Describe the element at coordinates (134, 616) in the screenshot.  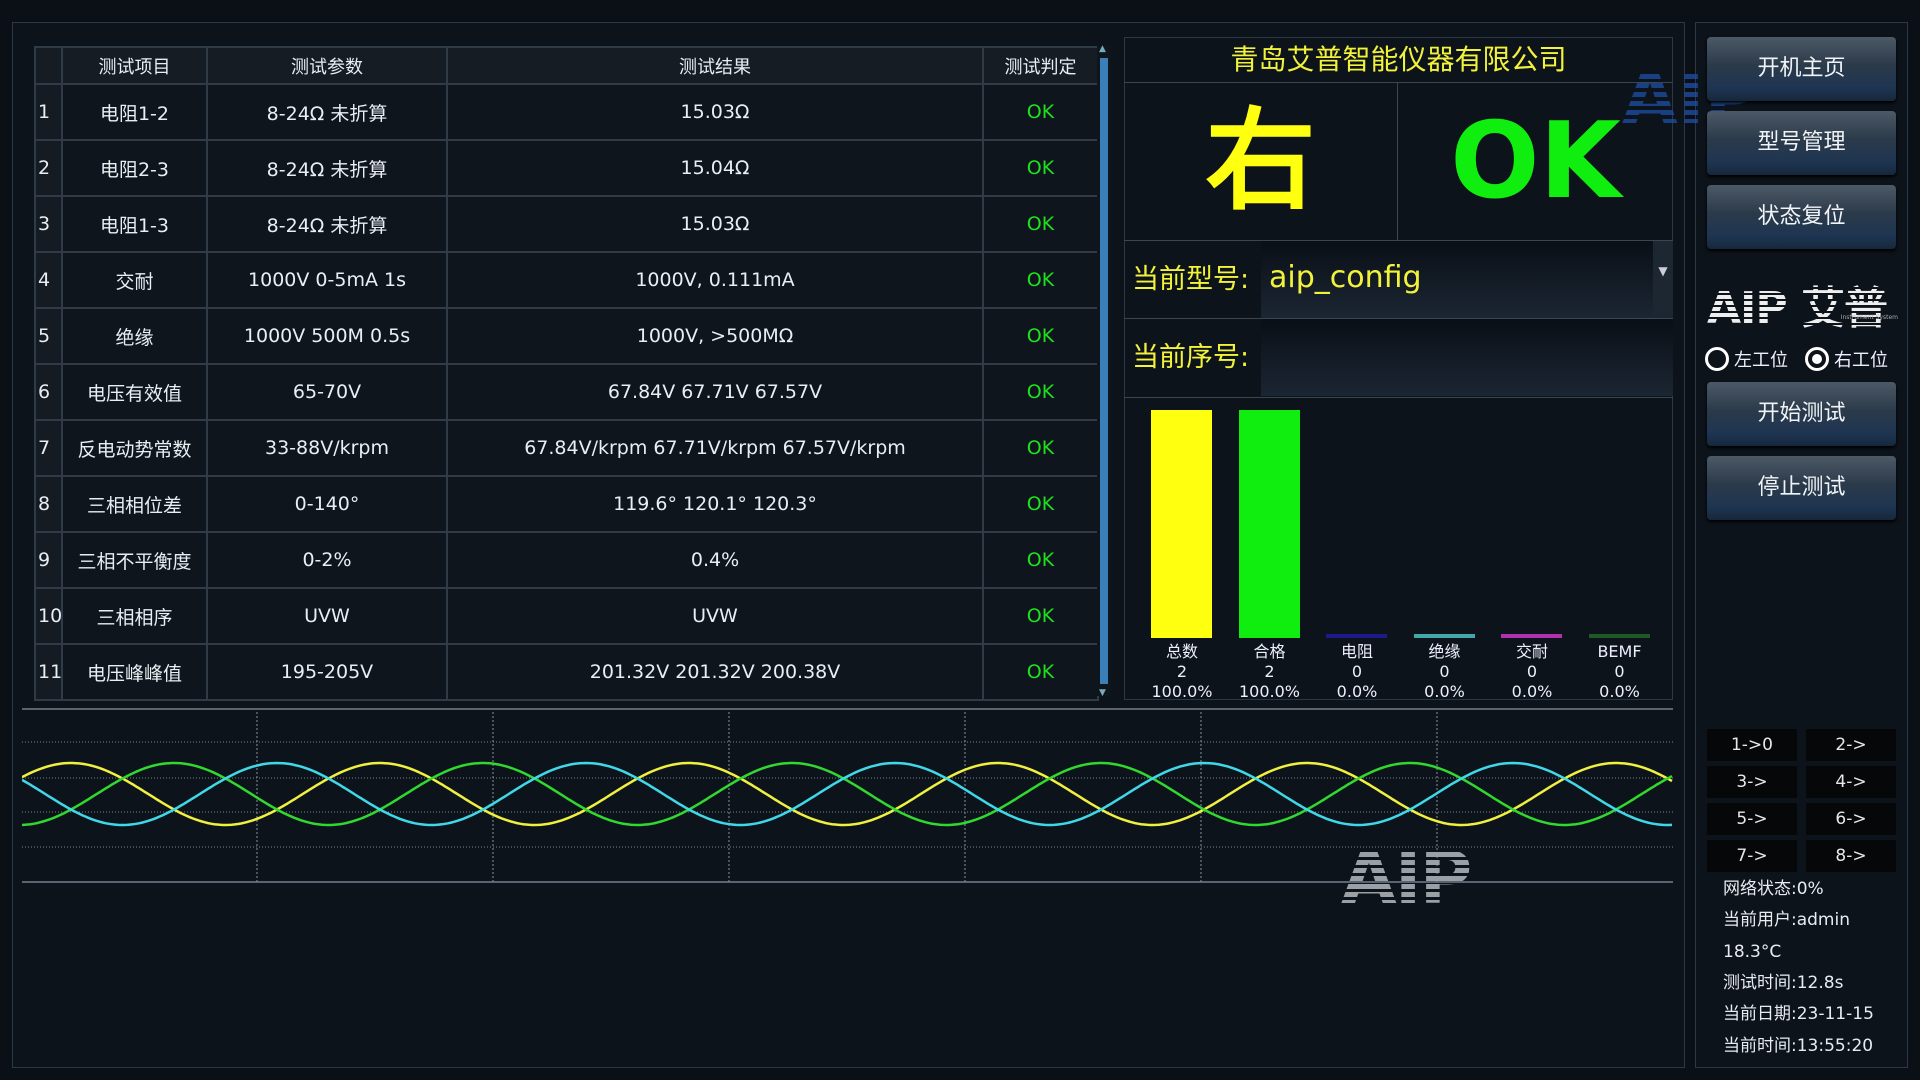
I see `test-item: 三相相序` at that location.